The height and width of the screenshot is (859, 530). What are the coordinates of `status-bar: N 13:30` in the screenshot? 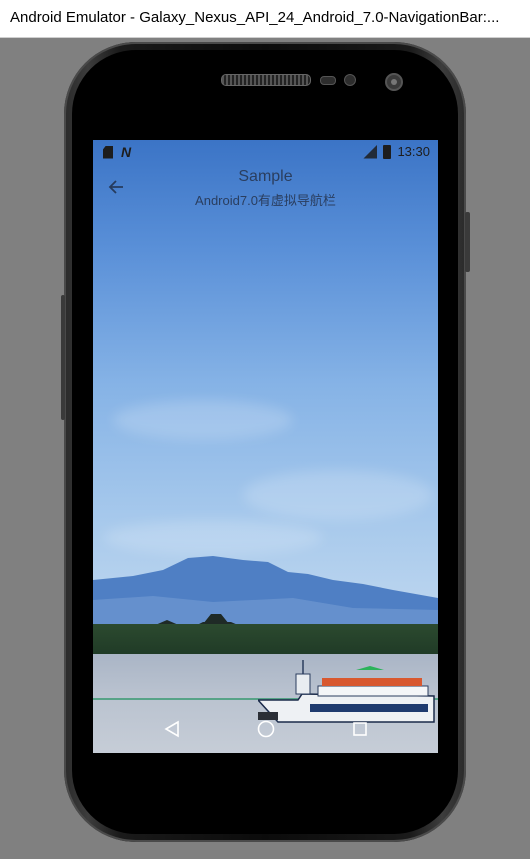 It's located at (265, 152).